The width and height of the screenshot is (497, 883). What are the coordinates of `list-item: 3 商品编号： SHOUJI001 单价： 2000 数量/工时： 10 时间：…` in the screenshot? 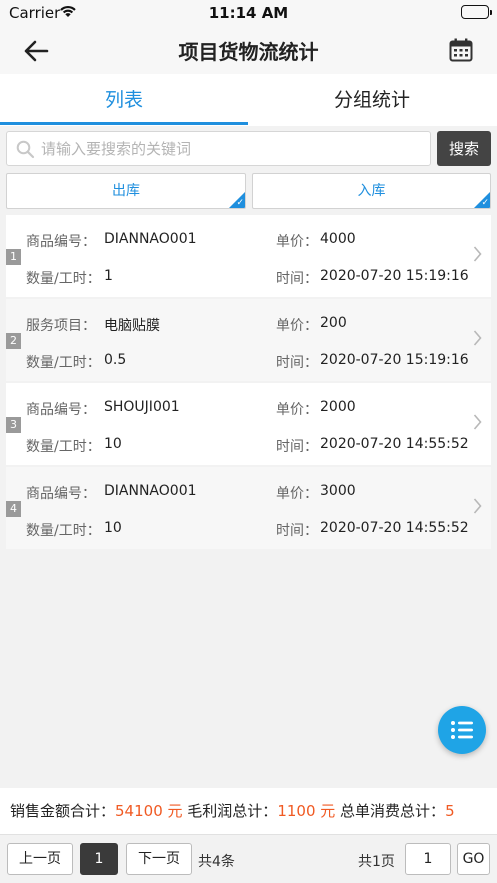 It's located at (248, 424).